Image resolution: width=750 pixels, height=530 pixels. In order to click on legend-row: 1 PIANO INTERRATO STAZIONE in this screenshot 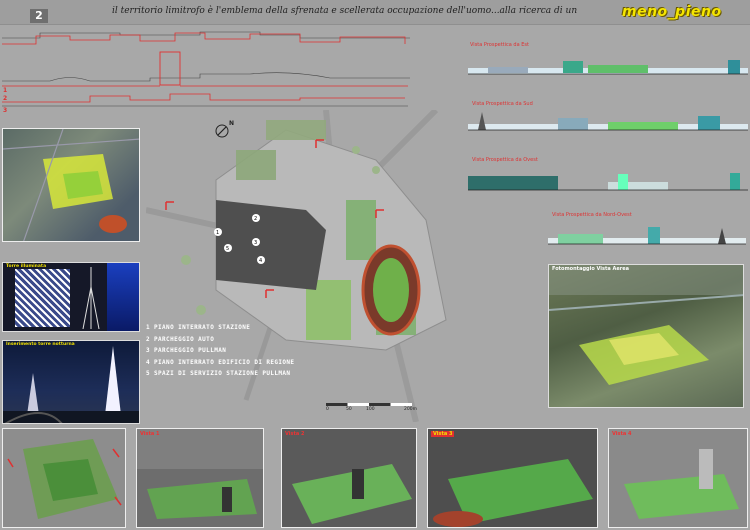, I will do `click(198, 328)`.